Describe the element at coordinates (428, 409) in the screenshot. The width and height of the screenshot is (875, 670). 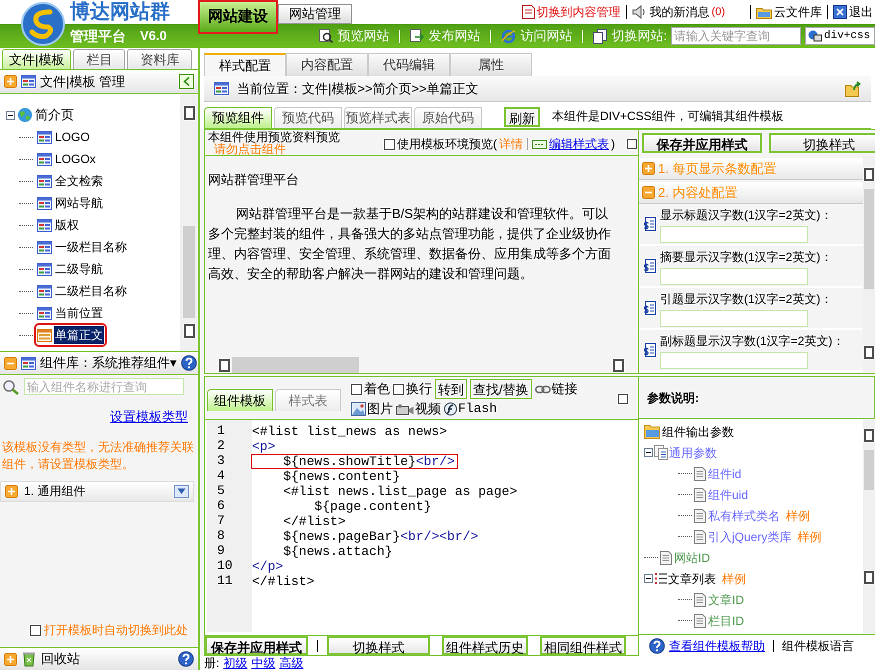
I see `toolbar-link: 视频` at that location.